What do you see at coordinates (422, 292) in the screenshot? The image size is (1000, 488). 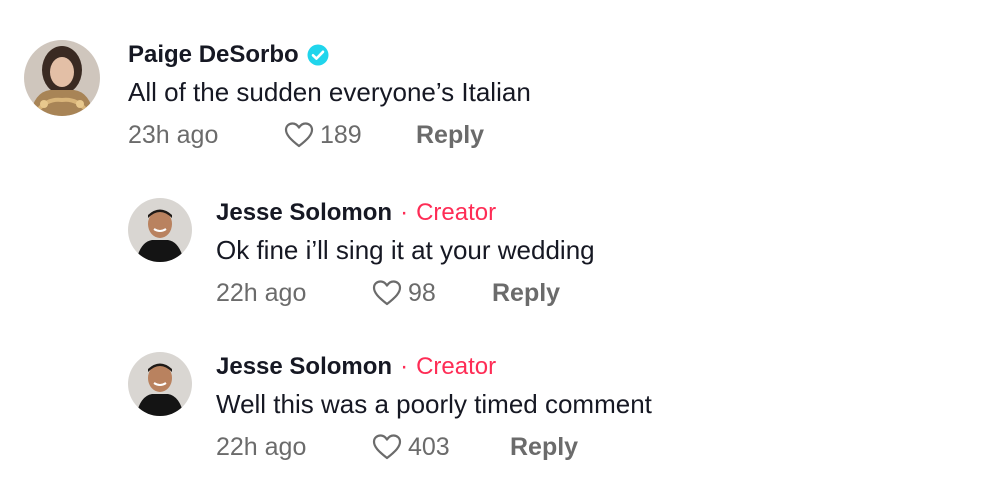 I see `like-count: 98` at bounding box center [422, 292].